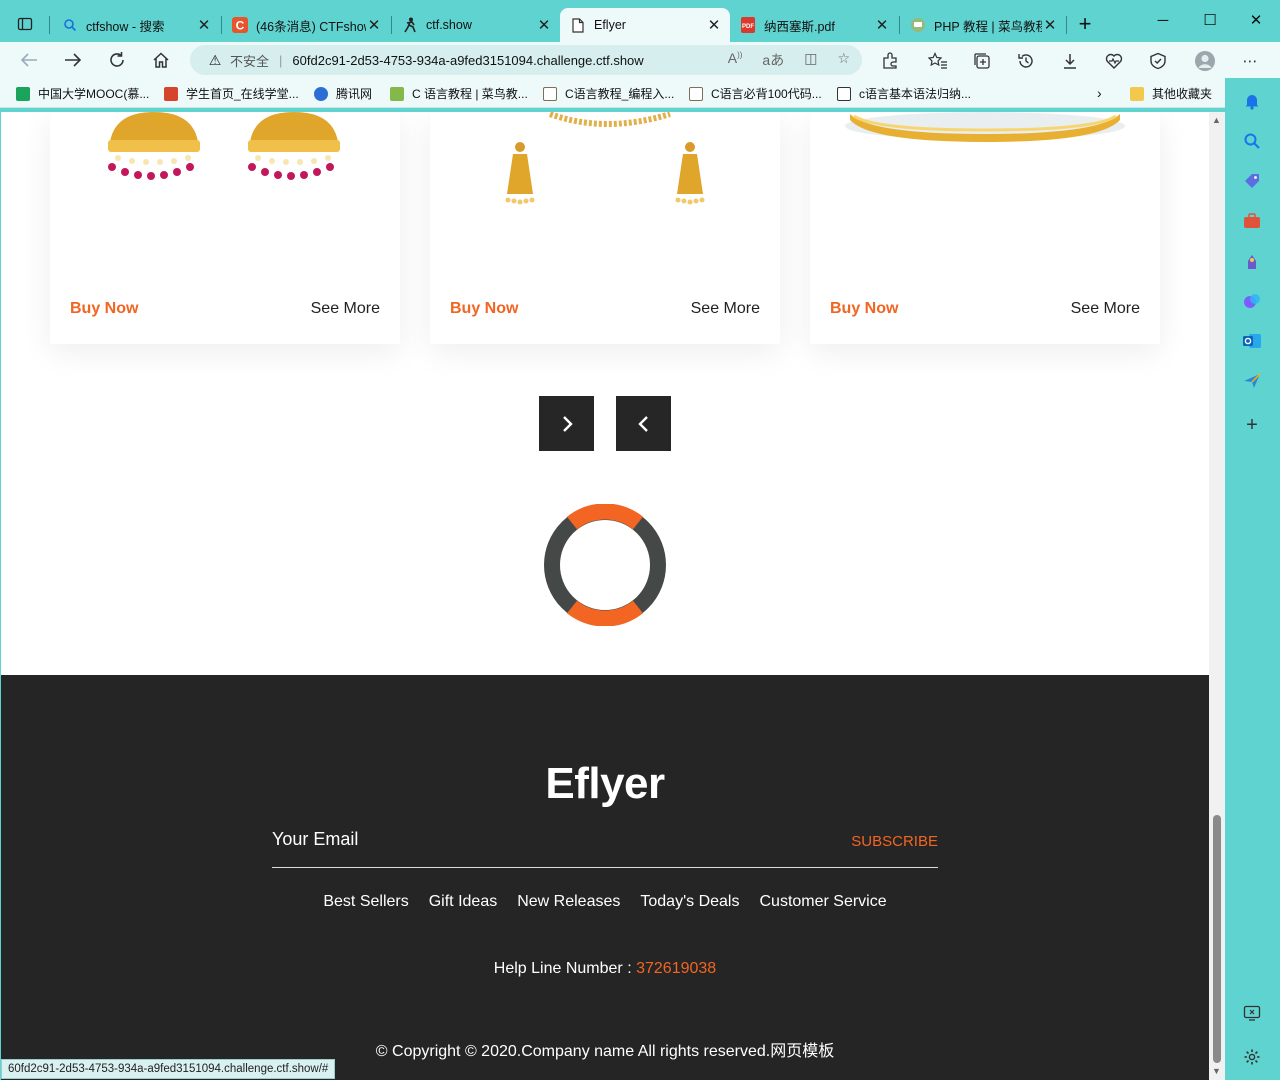  What do you see at coordinates (1066, 25) in the screenshot?
I see `tab-separator` at bounding box center [1066, 25].